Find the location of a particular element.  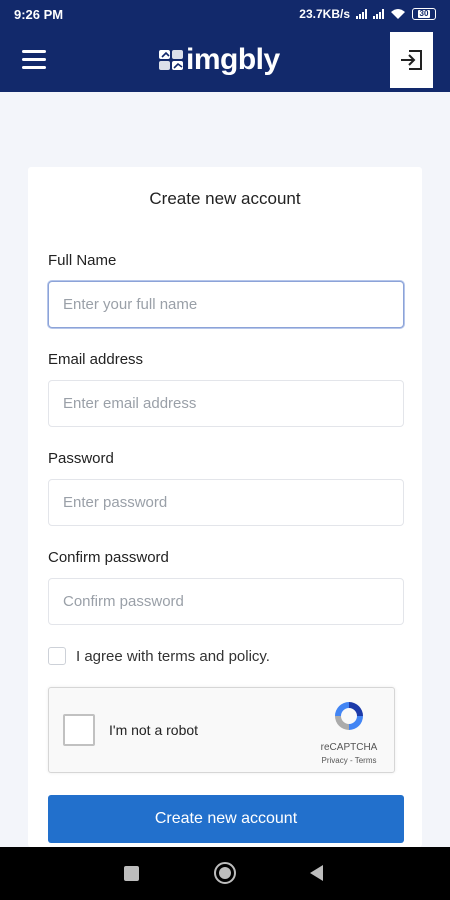

login-enter-icon is located at coordinates (411, 60).